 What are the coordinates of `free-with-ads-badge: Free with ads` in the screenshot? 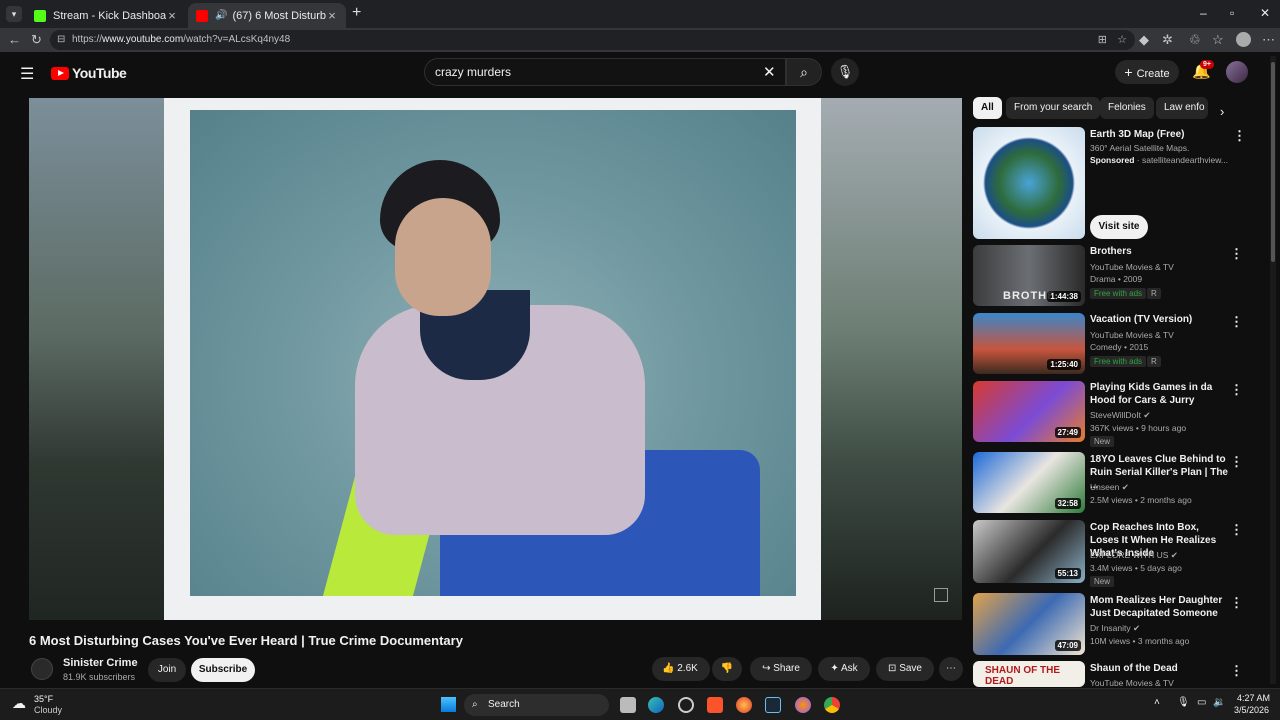 It's located at (1118, 361).